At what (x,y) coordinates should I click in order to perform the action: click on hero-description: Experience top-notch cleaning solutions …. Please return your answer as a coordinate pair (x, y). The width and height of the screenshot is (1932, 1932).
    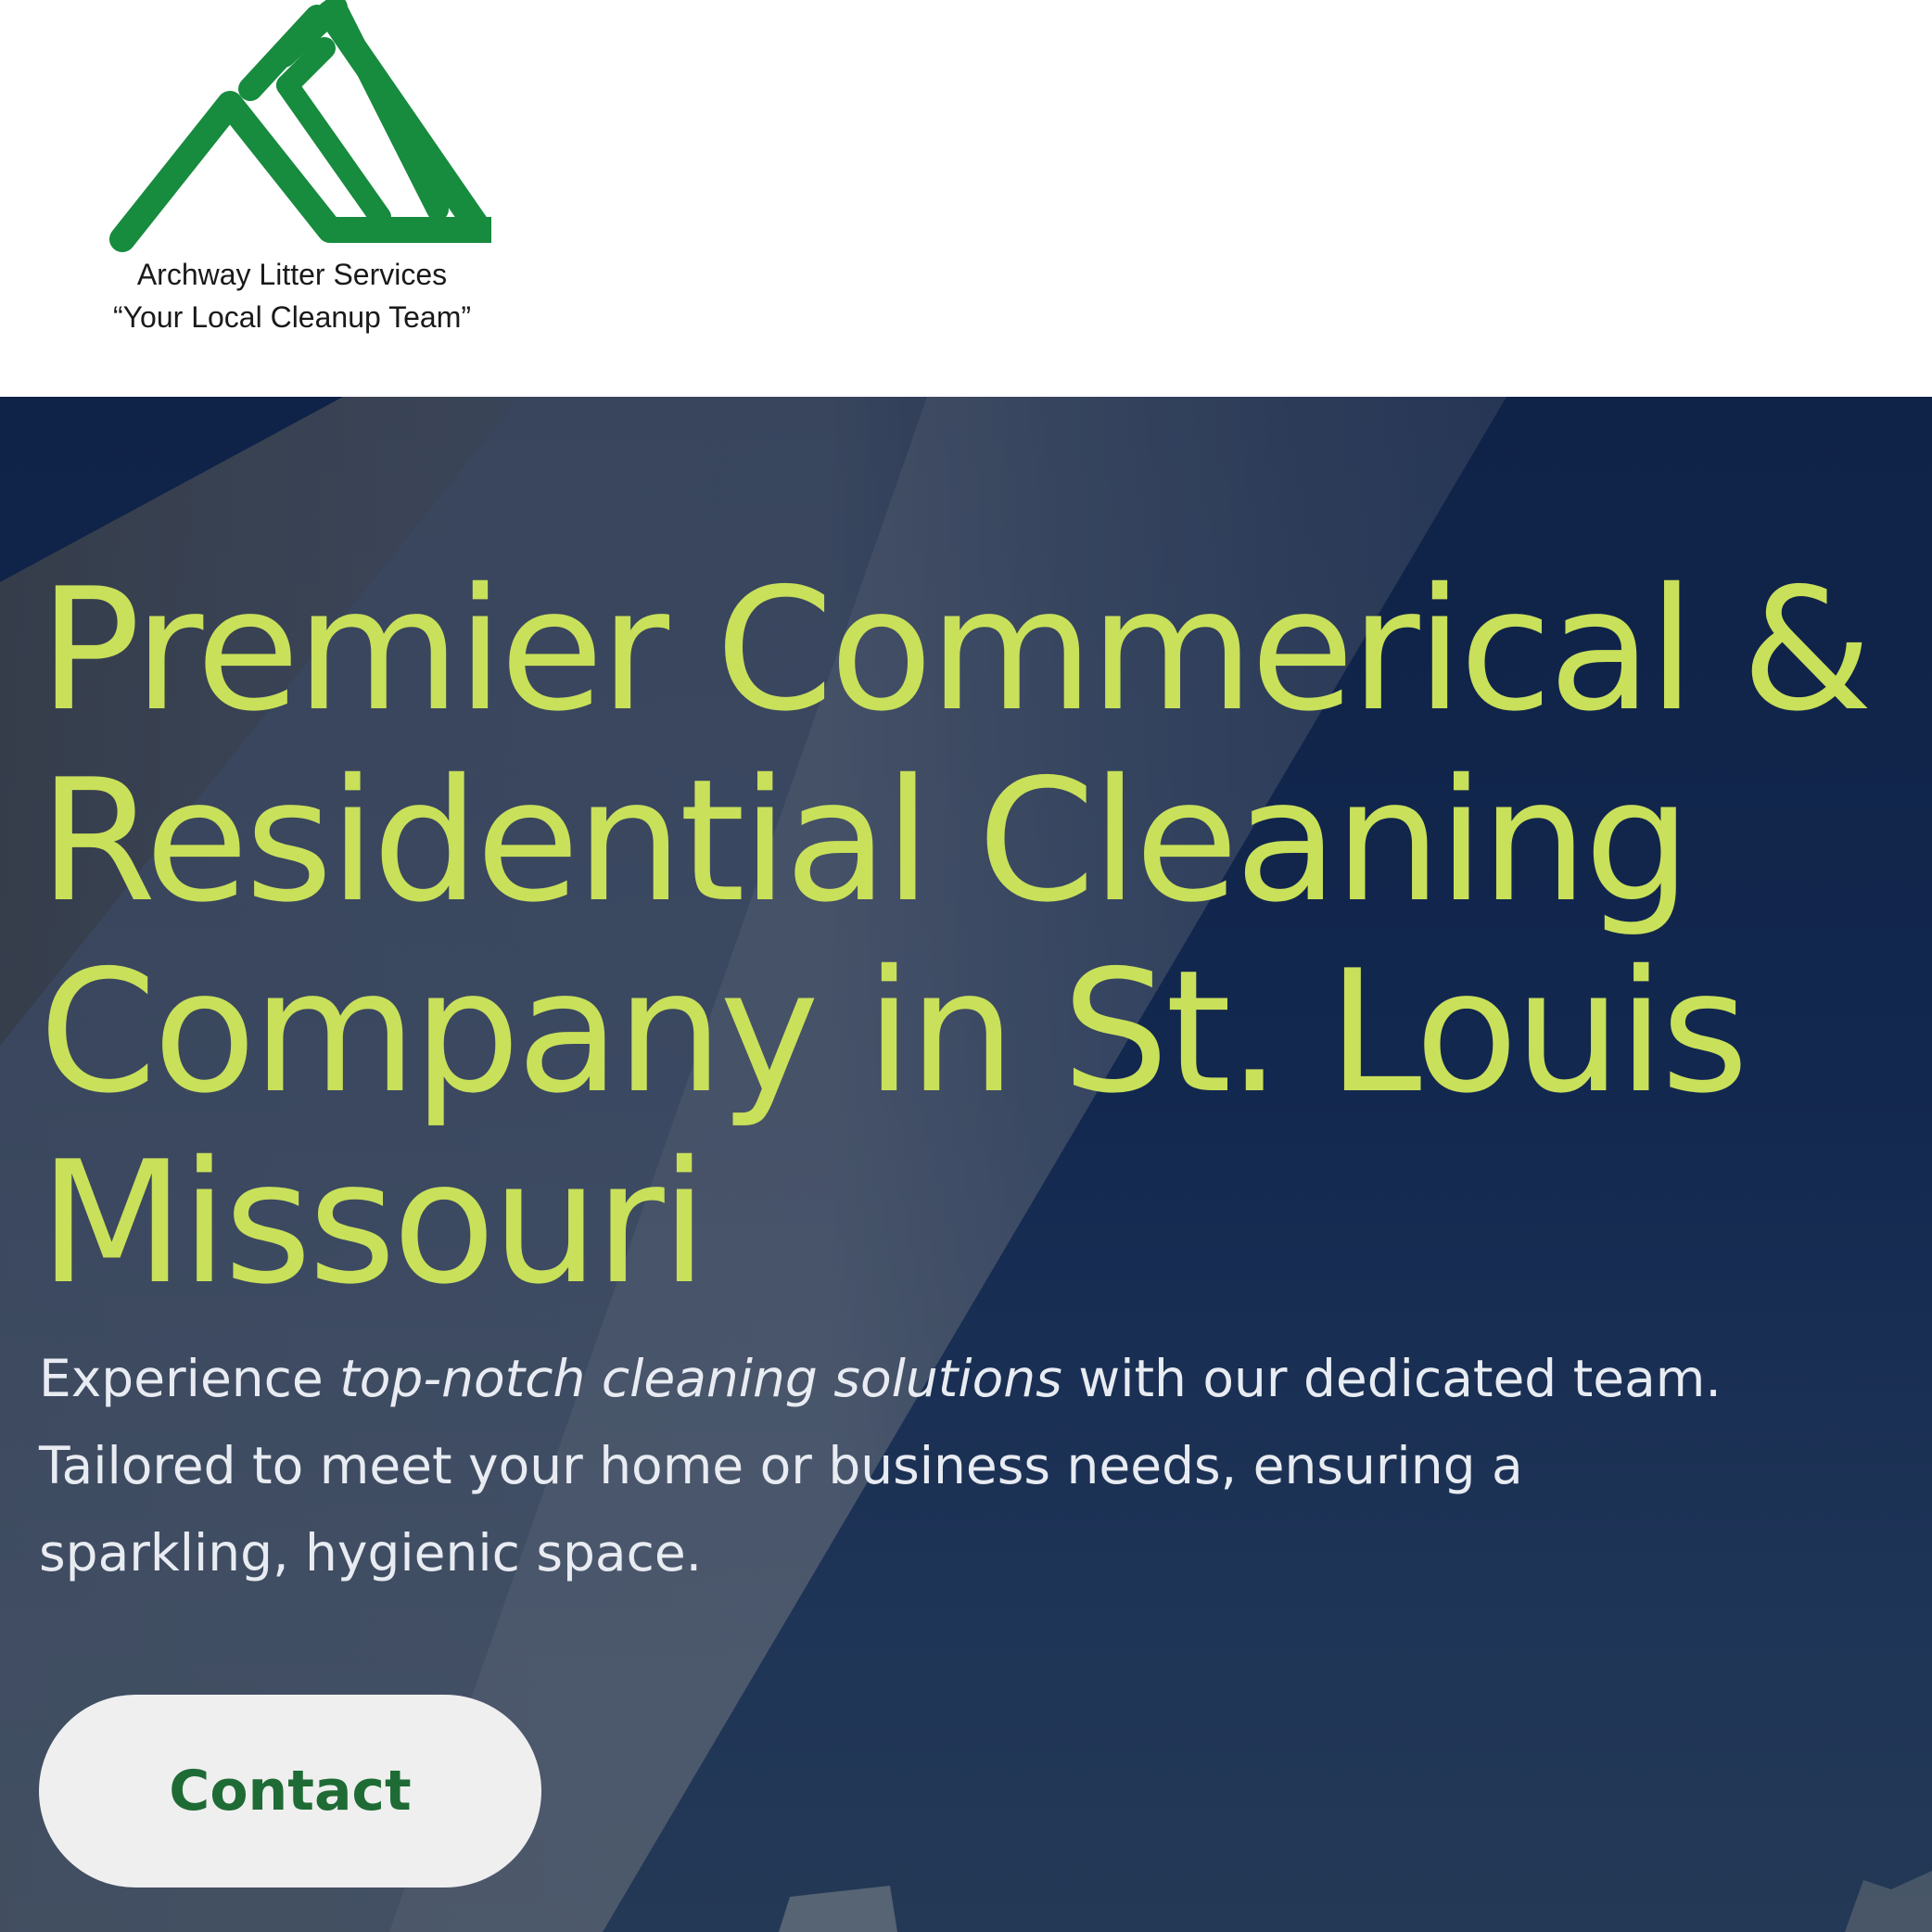
    Looking at the image, I should click on (910, 1465).